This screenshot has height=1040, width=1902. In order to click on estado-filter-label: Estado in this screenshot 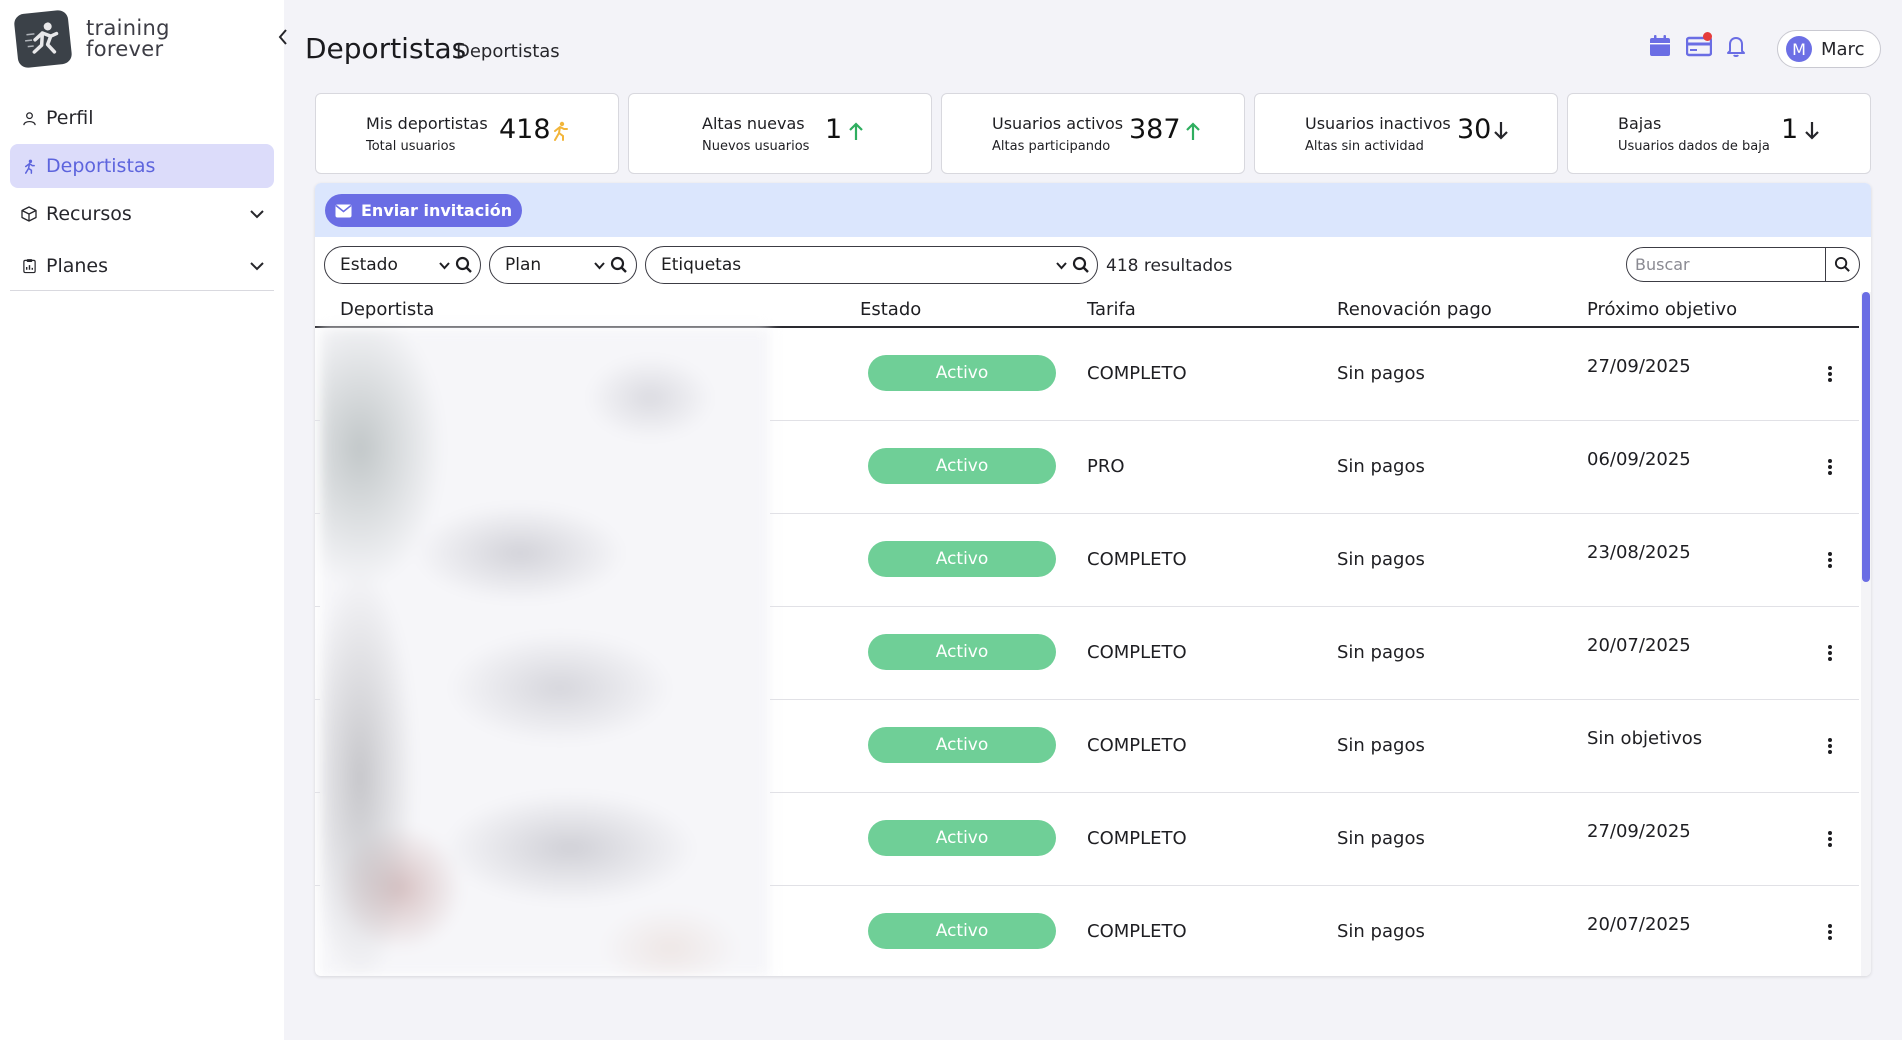, I will do `click(369, 265)`.